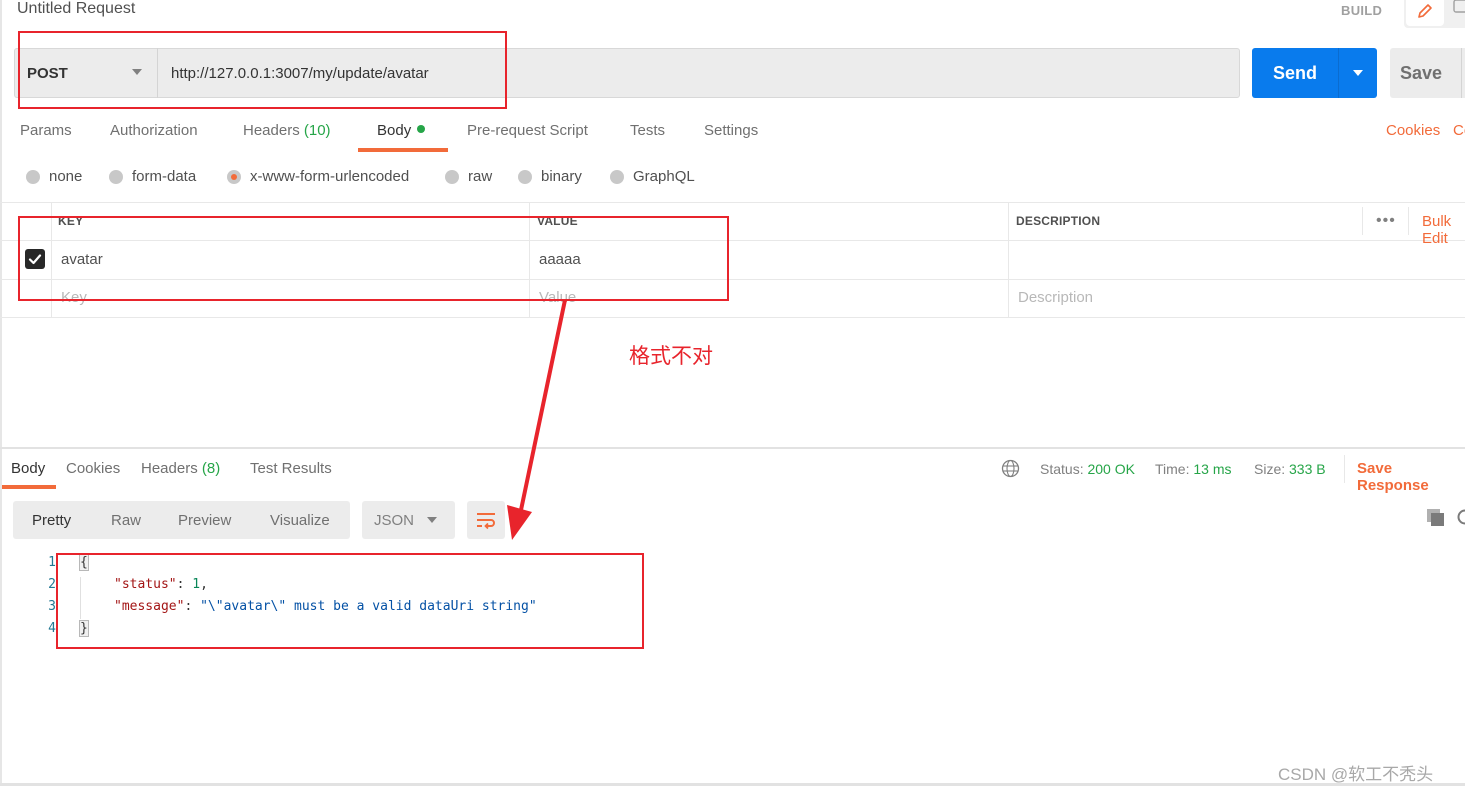  What do you see at coordinates (1111, 469) in the screenshot?
I see `status-value: 200 OK` at bounding box center [1111, 469].